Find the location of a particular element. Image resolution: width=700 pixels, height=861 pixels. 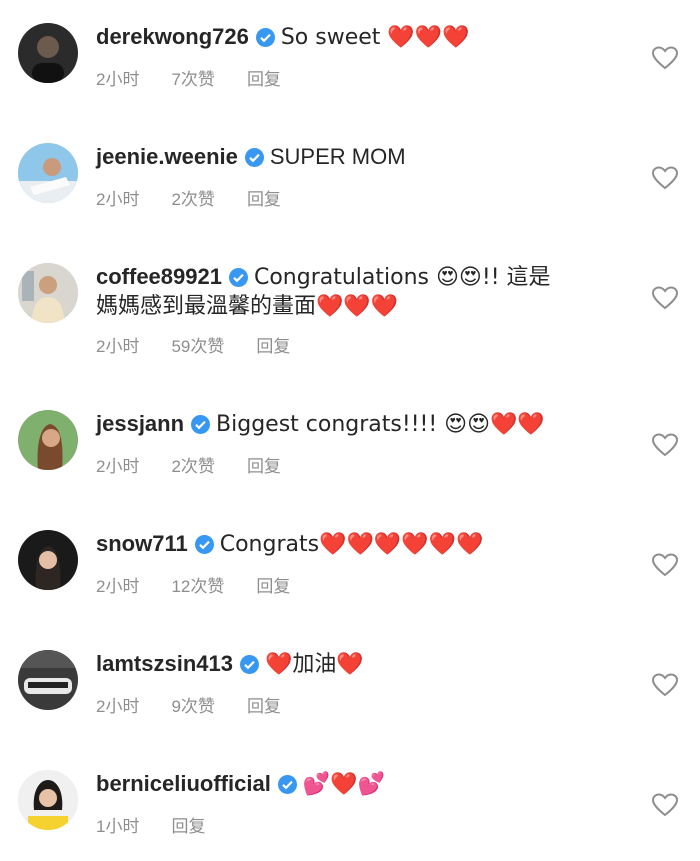

comment-body: SUPER MOM is located at coordinates (337, 156).